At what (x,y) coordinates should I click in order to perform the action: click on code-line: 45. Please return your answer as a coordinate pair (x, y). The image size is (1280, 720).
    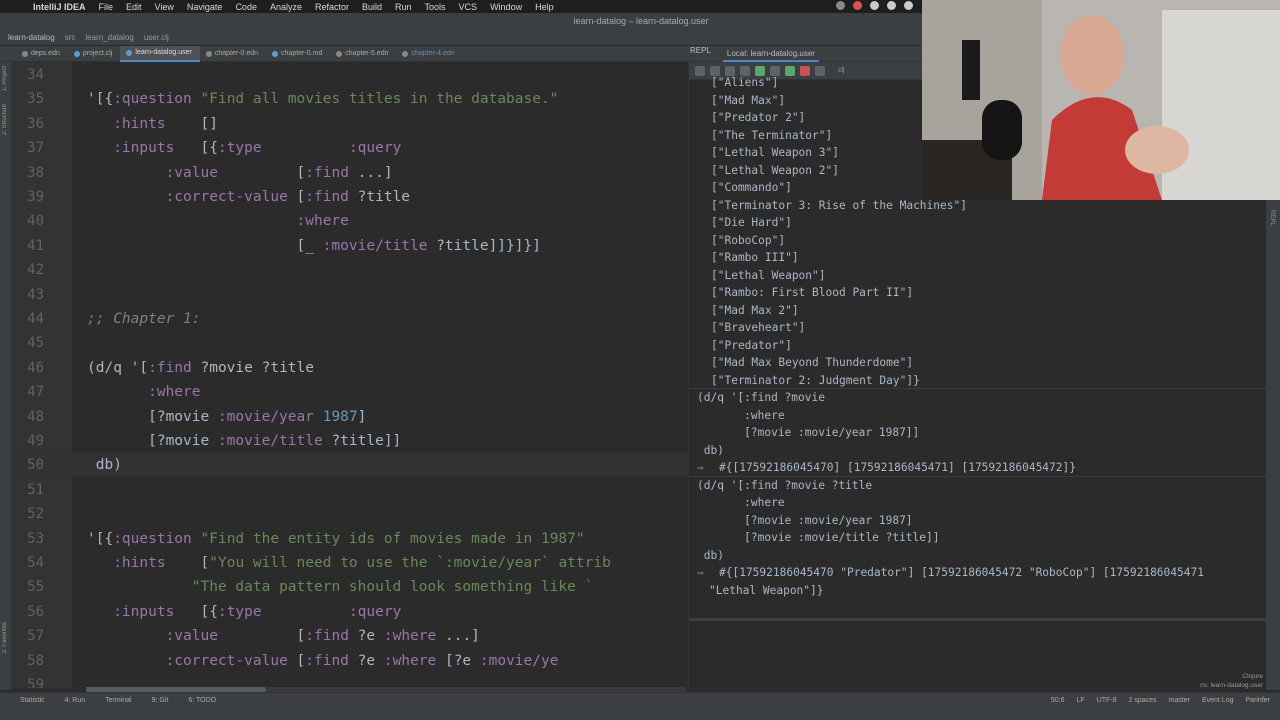
    Looking at the image, I should click on (350, 343).